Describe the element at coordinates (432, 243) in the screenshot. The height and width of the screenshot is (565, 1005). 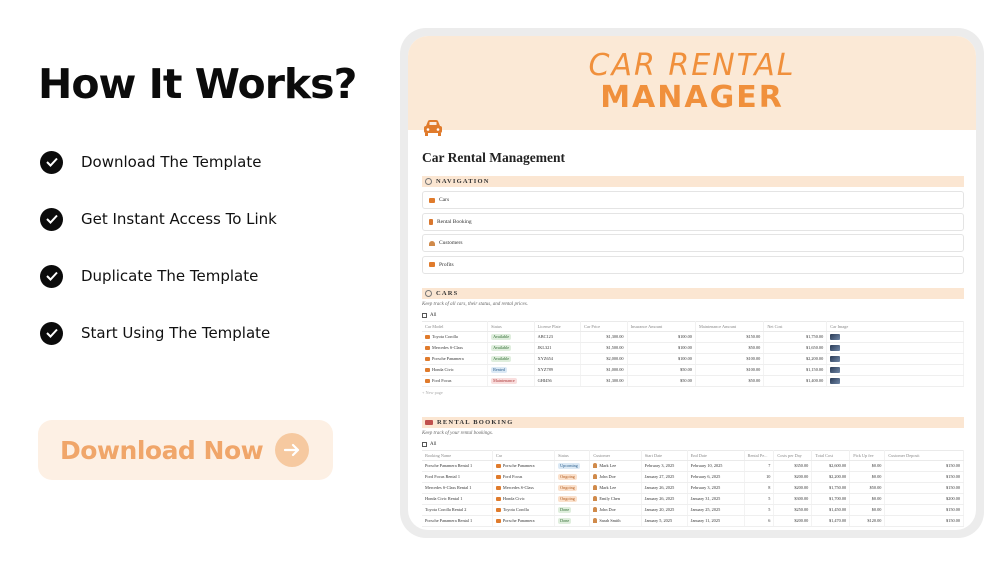
I see `people-icon` at that location.